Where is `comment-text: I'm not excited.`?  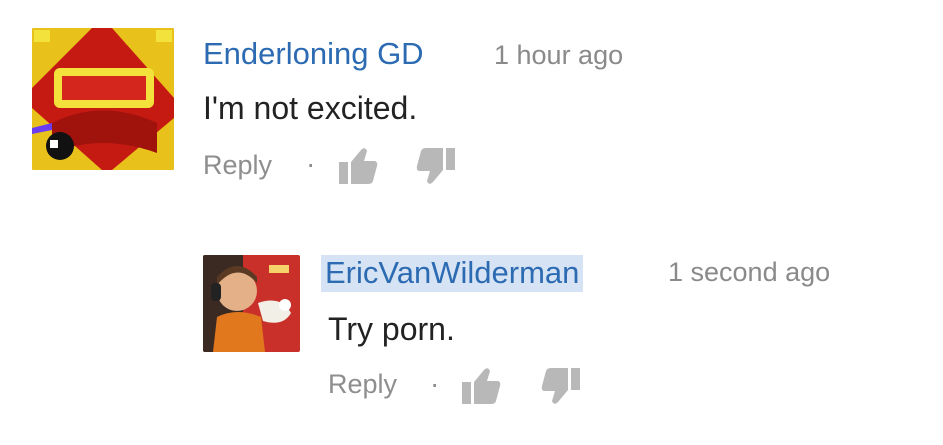 comment-text: I'm not excited. is located at coordinates (310, 108).